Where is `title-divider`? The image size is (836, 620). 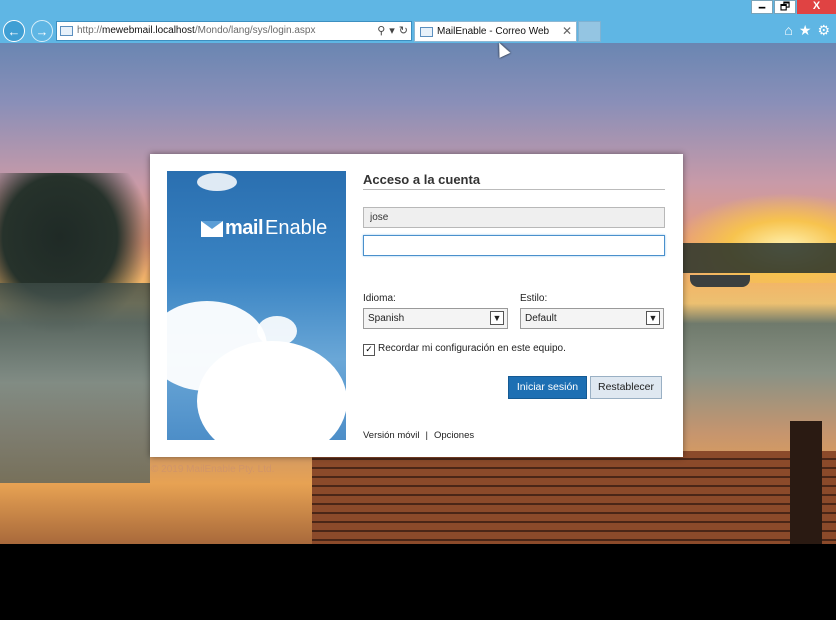 title-divider is located at coordinates (514, 189).